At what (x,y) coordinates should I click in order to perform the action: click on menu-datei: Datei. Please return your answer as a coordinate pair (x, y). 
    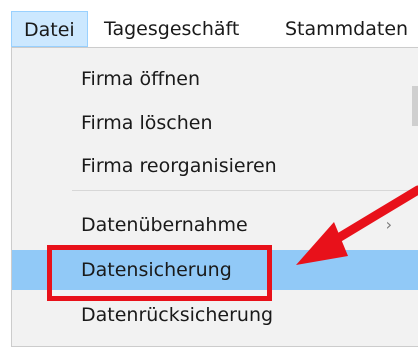
    Looking at the image, I should click on (49, 29).